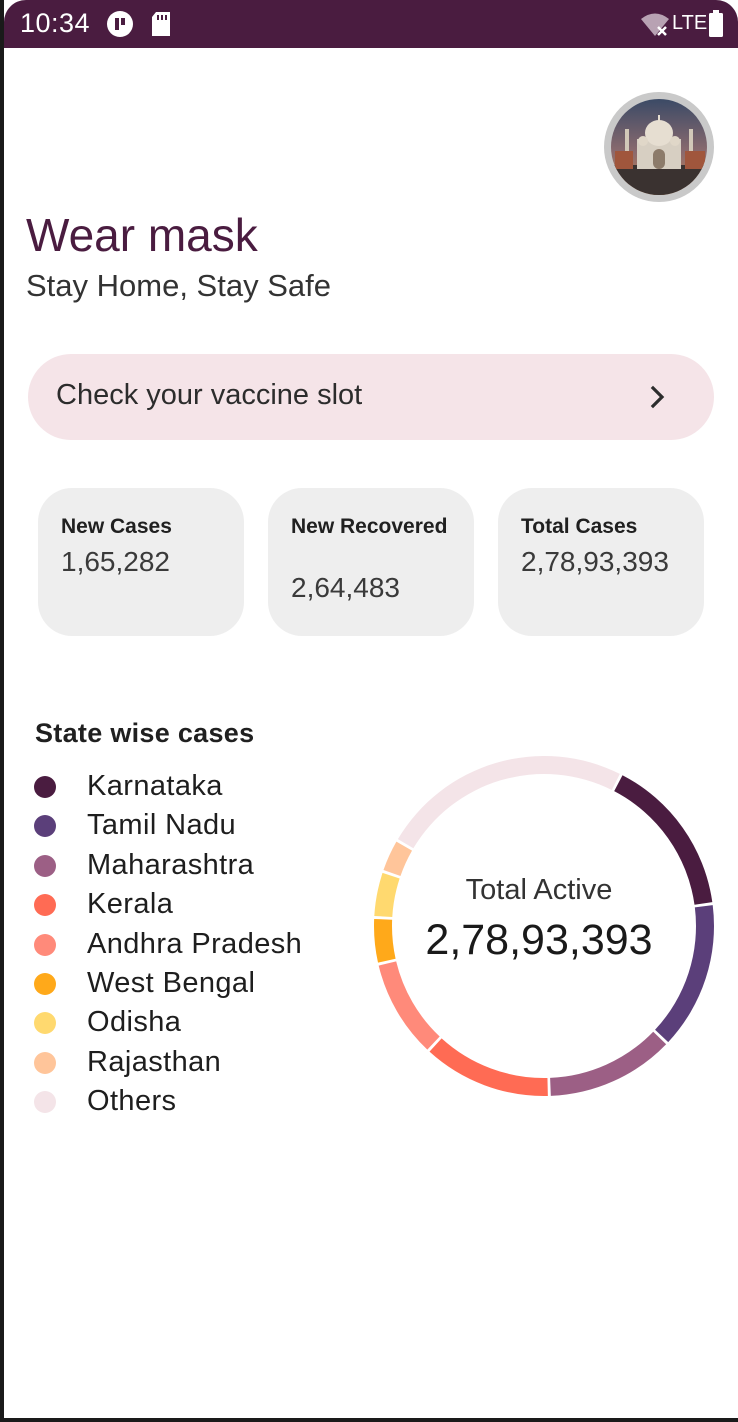 The width and height of the screenshot is (738, 1422). What do you see at coordinates (145, 733) in the screenshot?
I see `section-title: State wise cases` at bounding box center [145, 733].